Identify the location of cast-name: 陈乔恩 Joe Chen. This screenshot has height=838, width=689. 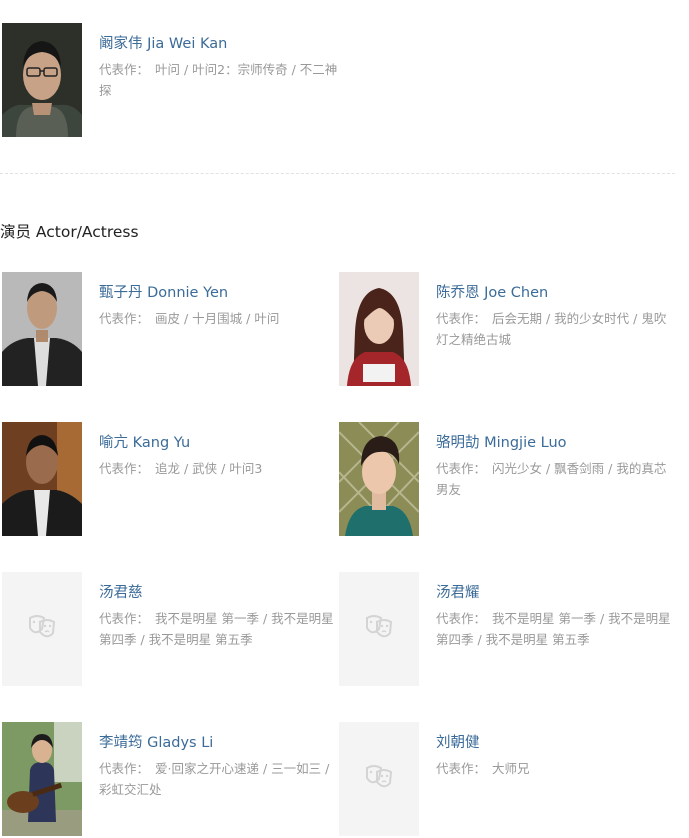
(492, 291).